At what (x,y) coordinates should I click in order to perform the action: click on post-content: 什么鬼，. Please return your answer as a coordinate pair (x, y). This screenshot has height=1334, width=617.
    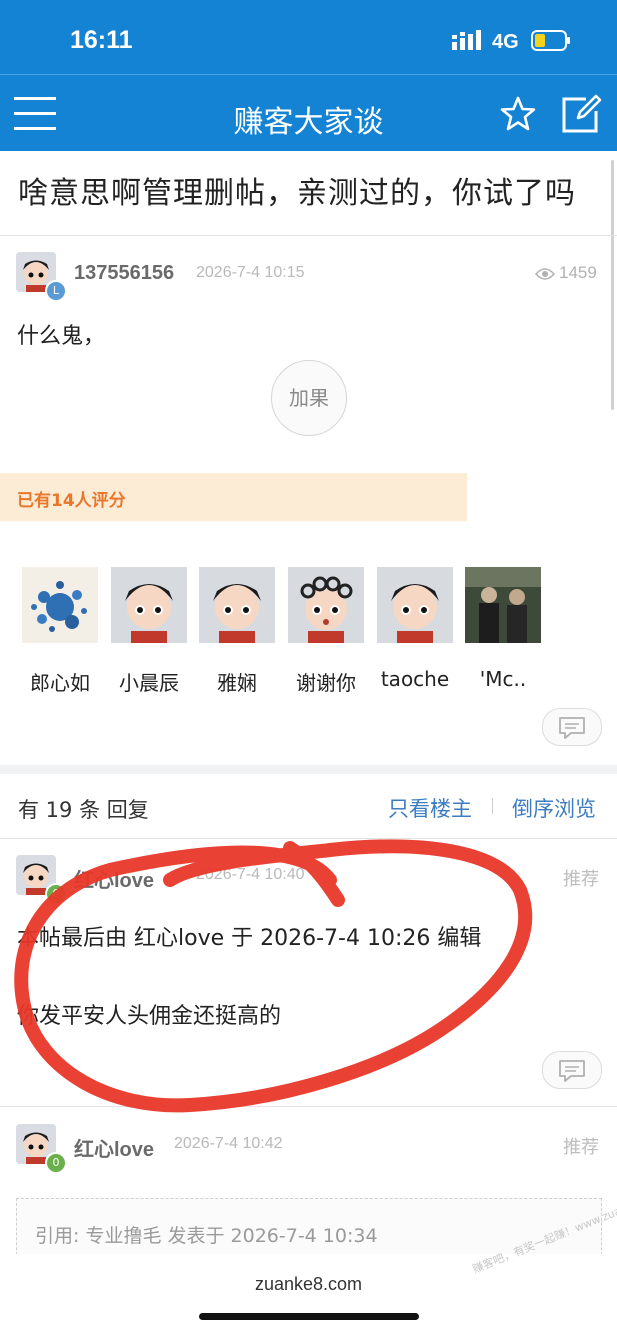
    Looking at the image, I should click on (61, 336).